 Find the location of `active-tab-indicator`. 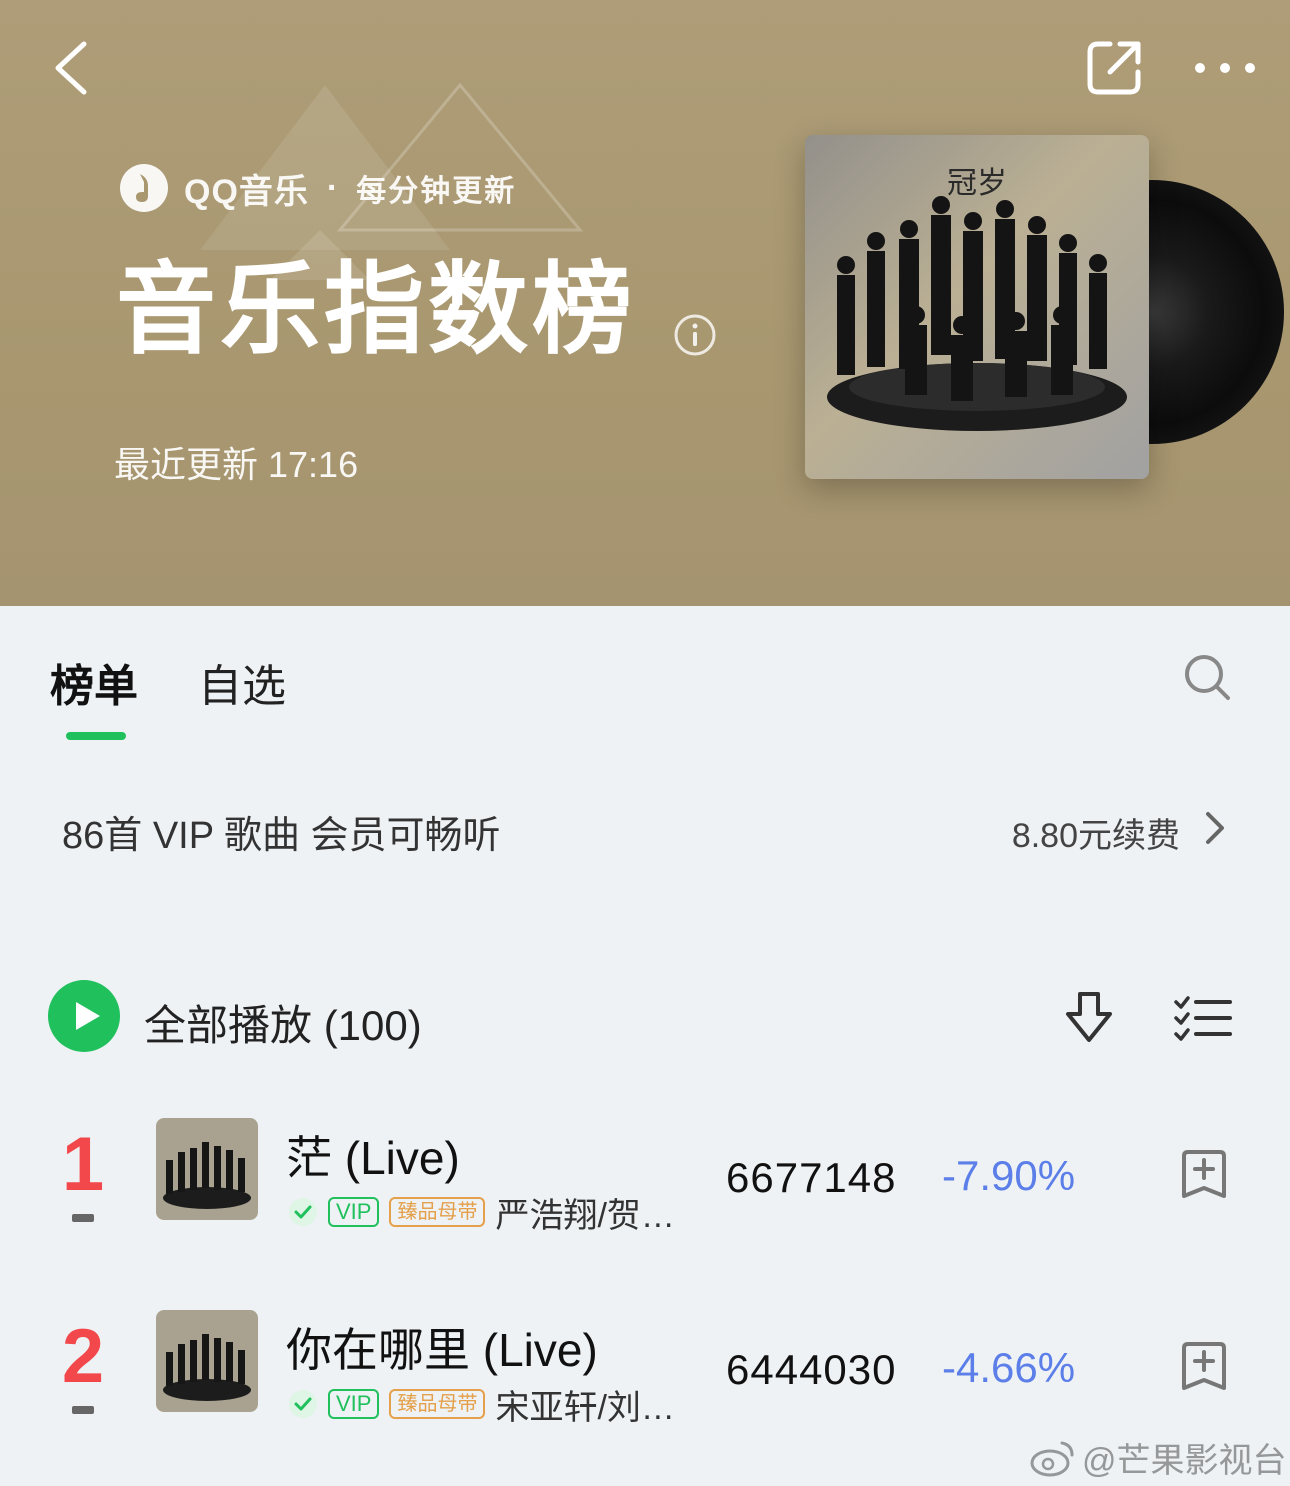

active-tab-indicator is located at coordinates (96, 736).